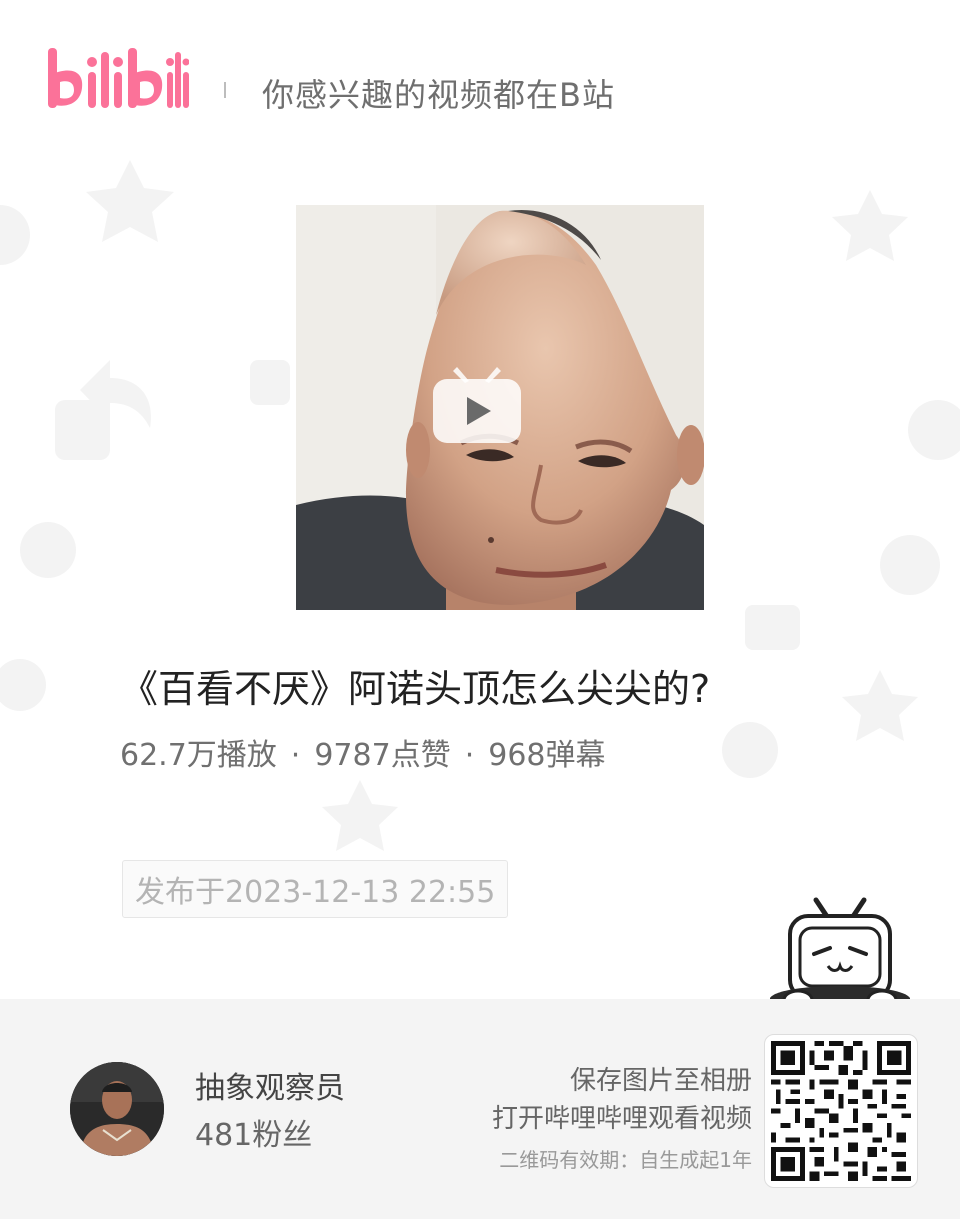 The height and width of the screenshot is (1219, 960). What do you see at coordinates (198, 755) in the screenshot?
I see `play-count: 62.7万播放` at bounding box center [198, 755].